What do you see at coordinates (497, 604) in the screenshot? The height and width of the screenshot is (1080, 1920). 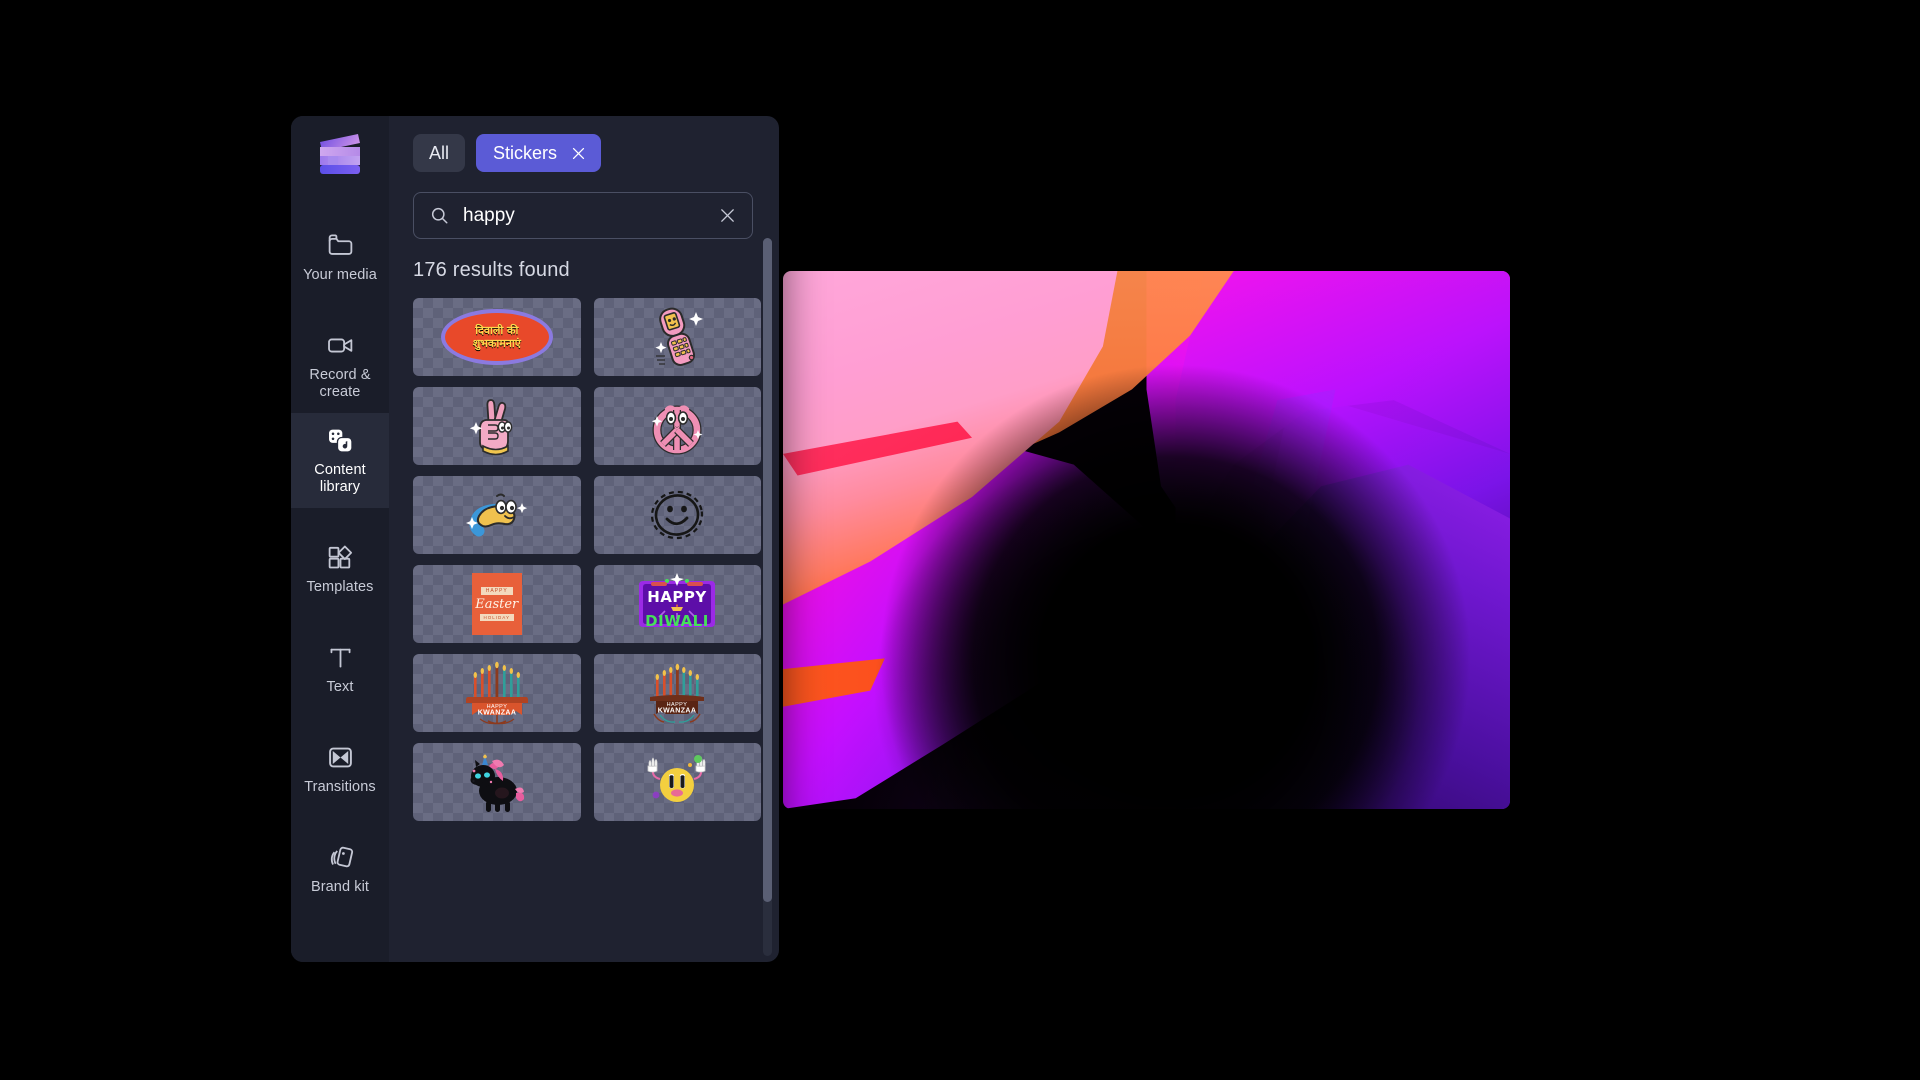 I see `sticker-tile-happy-easter-holiday: HAPPY Easter HOLIDAY` at bounding box center [497, 604].